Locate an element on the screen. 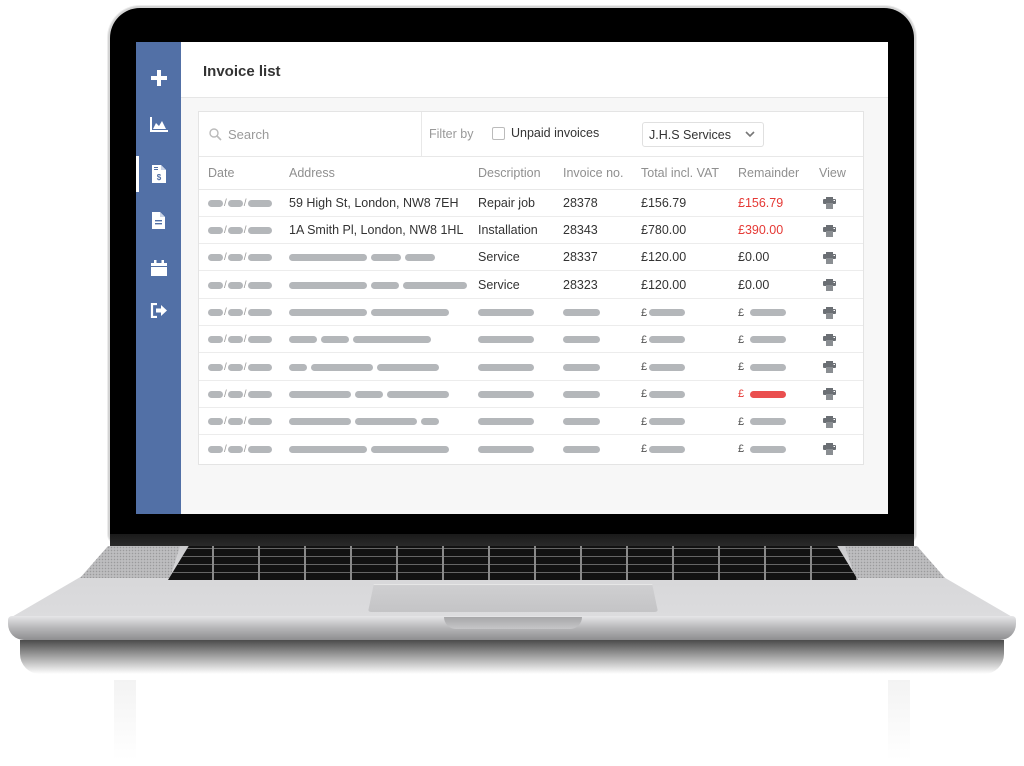 The image size is (1024, 766). calendar-icon is located at coordinates (158, 268).